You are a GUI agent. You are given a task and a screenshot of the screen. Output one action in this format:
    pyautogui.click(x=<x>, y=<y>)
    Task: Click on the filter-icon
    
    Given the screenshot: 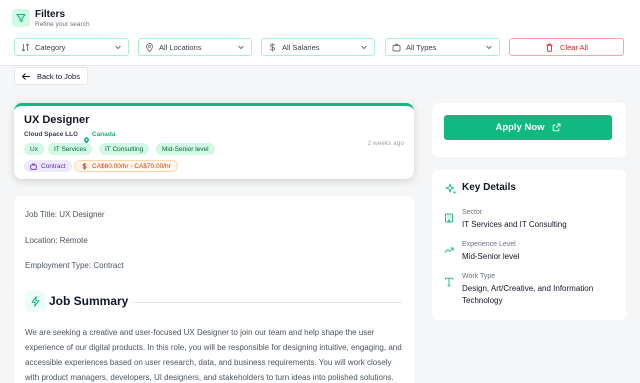 What is the action you would take?
    pyautogui.click(x=21, y=18)
    